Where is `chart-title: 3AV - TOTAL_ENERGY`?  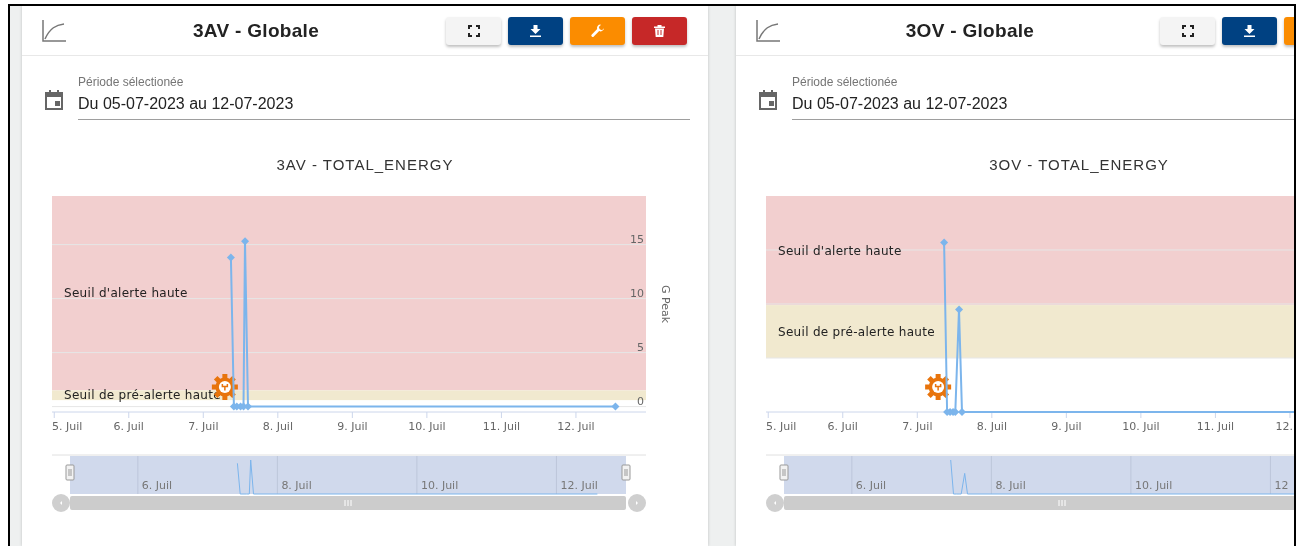 chart-title: 3AV - TOTAL_ENERGY is located at coordinates (365, 165).